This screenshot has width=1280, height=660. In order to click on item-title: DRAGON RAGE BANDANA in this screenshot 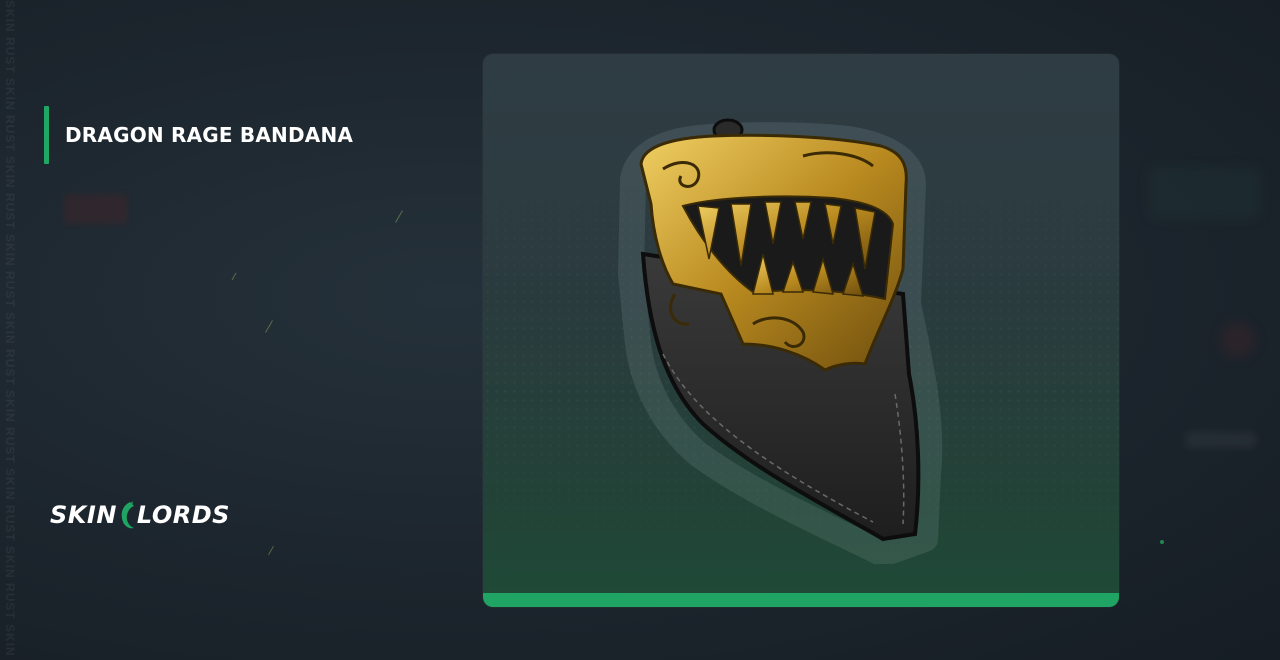, I will do `click(209, 135)`.